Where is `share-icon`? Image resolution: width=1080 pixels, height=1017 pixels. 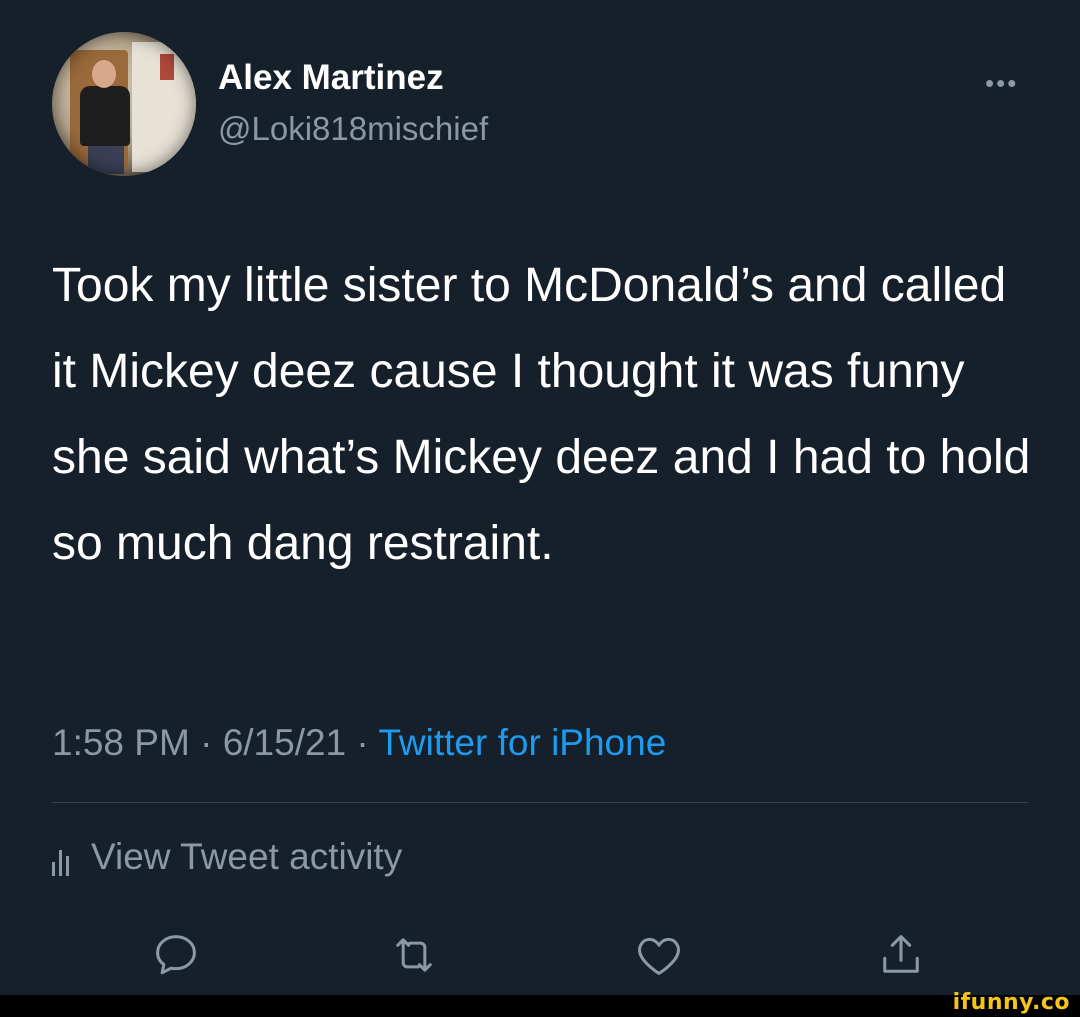 share-icon is located at coordinates (901, 954).